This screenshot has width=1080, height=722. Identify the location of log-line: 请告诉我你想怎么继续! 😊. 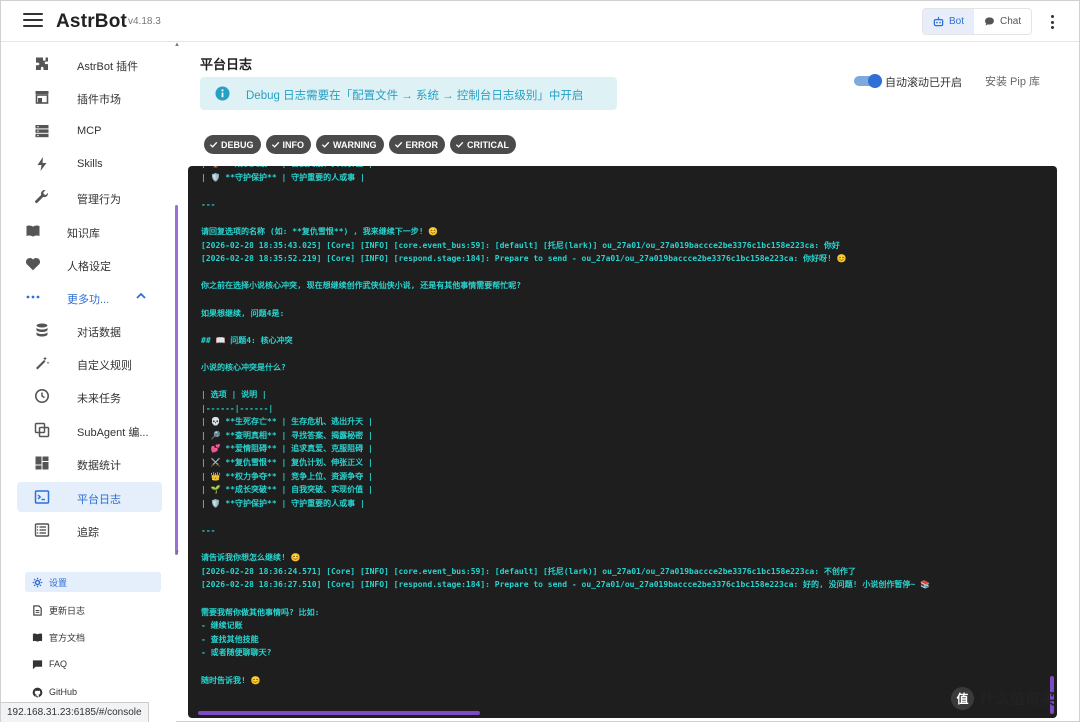
(251, 558).